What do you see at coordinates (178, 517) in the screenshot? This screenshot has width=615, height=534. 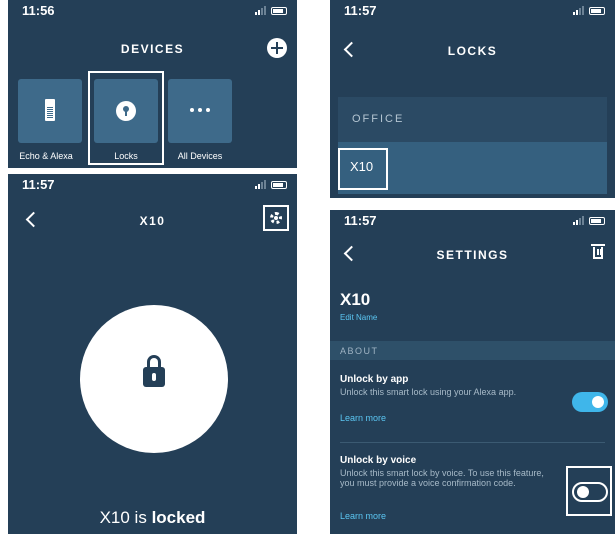 I see `lock-status-state: locked` at bounding box center [178, 517].